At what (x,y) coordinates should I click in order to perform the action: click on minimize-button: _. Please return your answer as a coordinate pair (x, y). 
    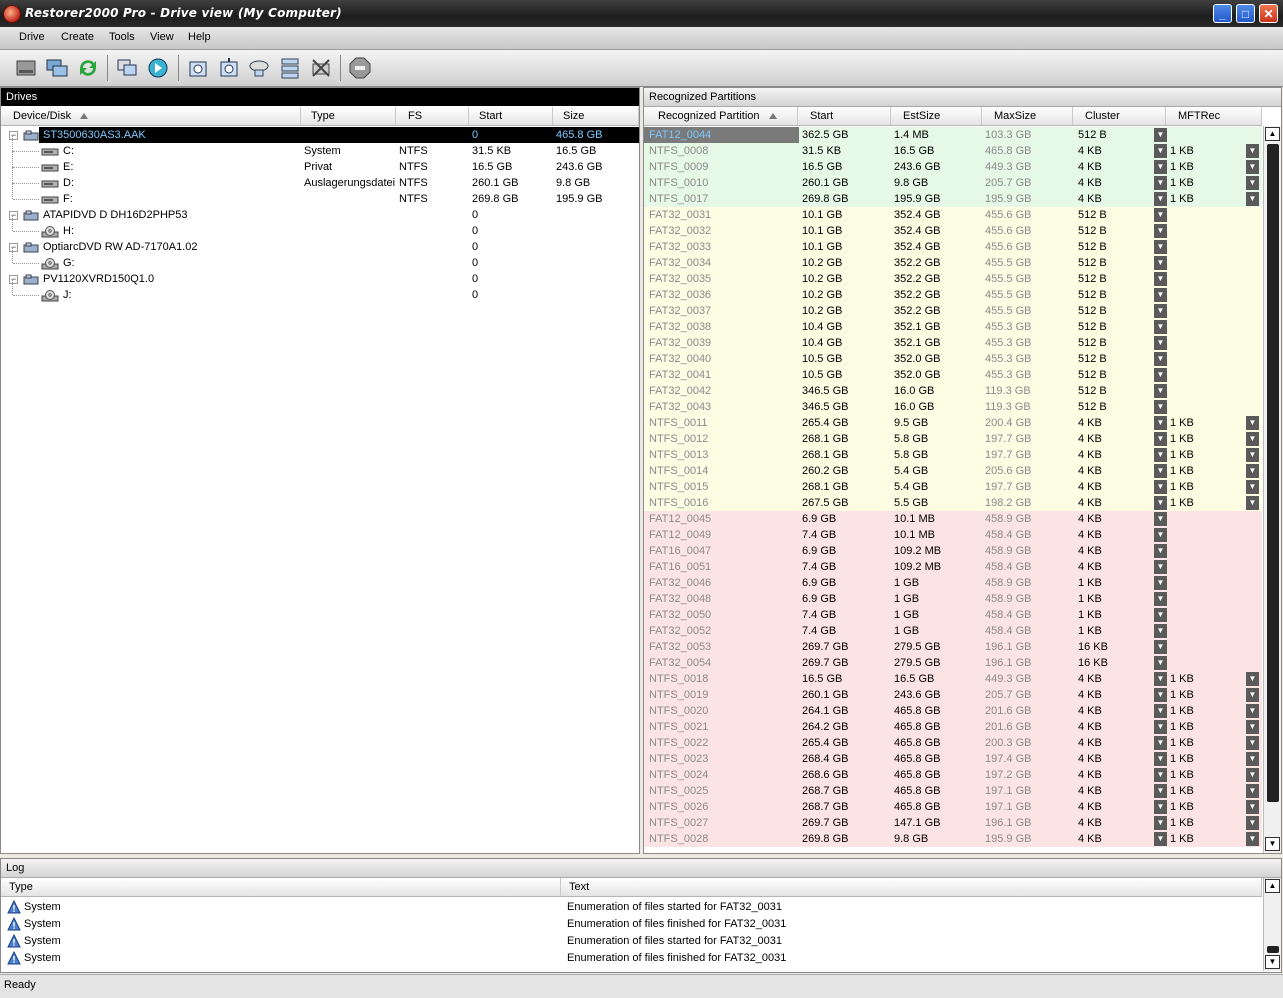
    Looking at the image, I should click on (1222, 13).